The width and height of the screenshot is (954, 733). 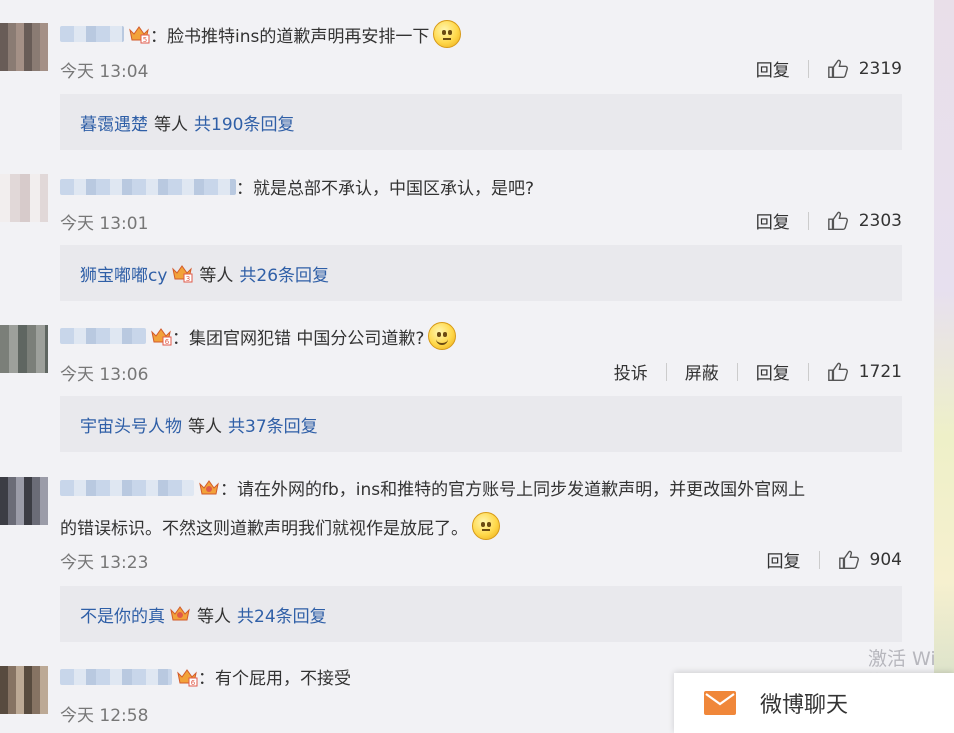 I want to click on timestamp: 今天 13:23, so click(x=104, y=563).